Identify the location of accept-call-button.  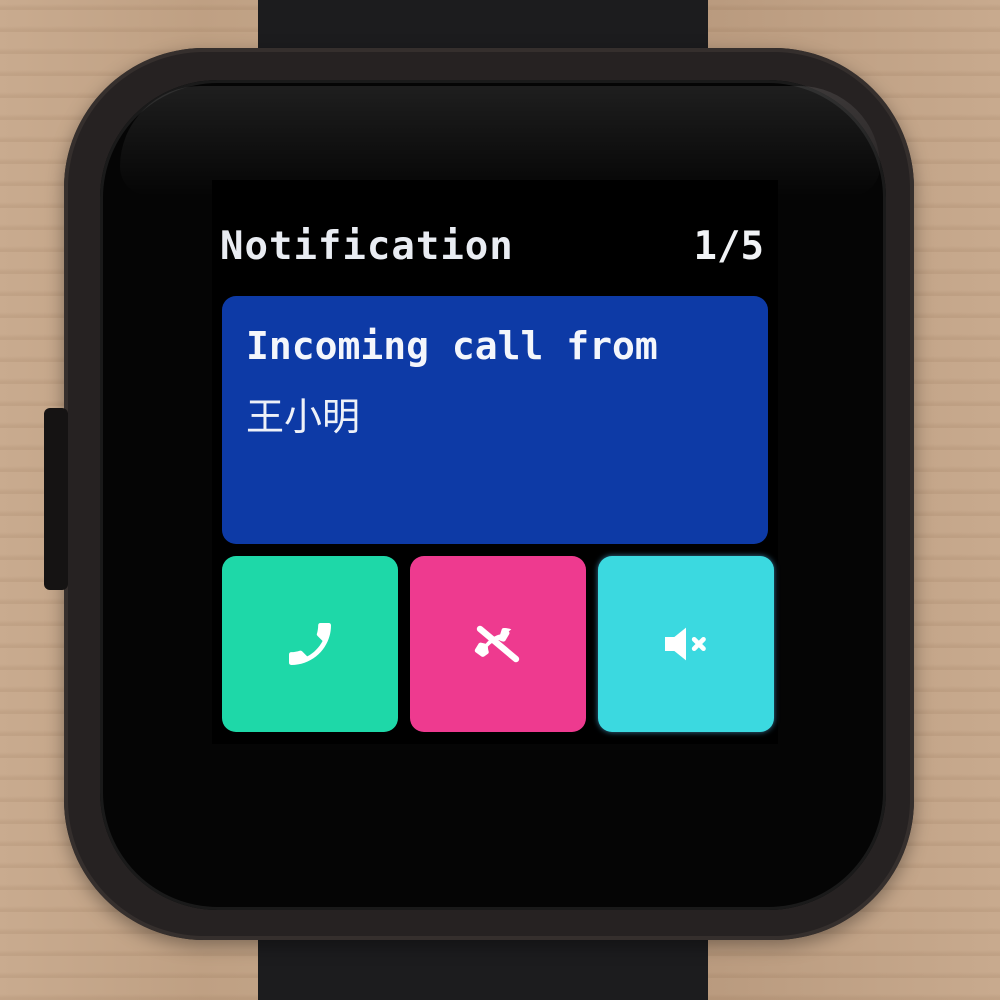
(310, 644).